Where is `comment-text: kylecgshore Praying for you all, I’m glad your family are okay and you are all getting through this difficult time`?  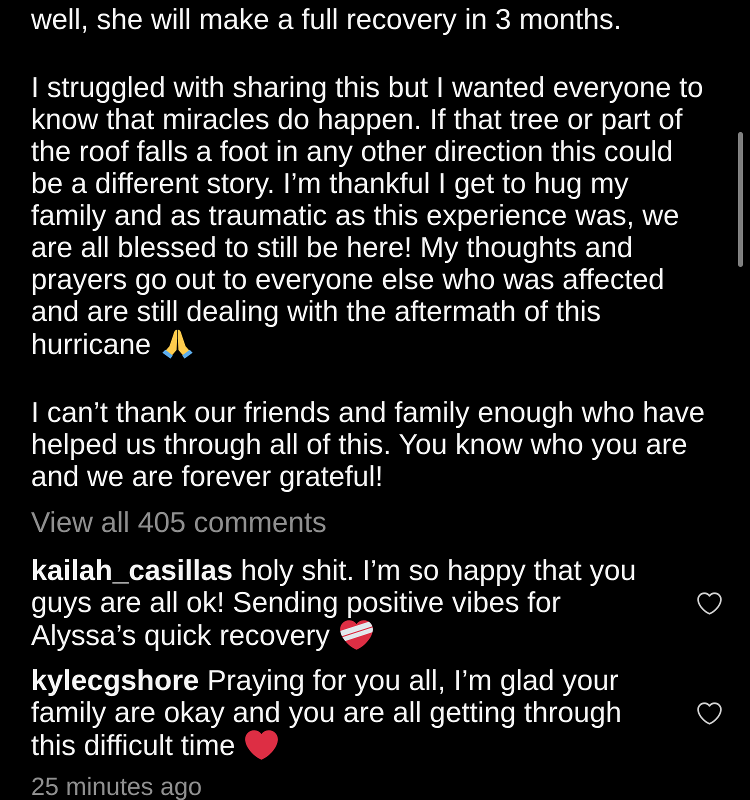
comment-text: kylecgshore Praying for you all, I’m glad your family are okay and you are all getting through this difficult time is located at coordinates (326, 713).